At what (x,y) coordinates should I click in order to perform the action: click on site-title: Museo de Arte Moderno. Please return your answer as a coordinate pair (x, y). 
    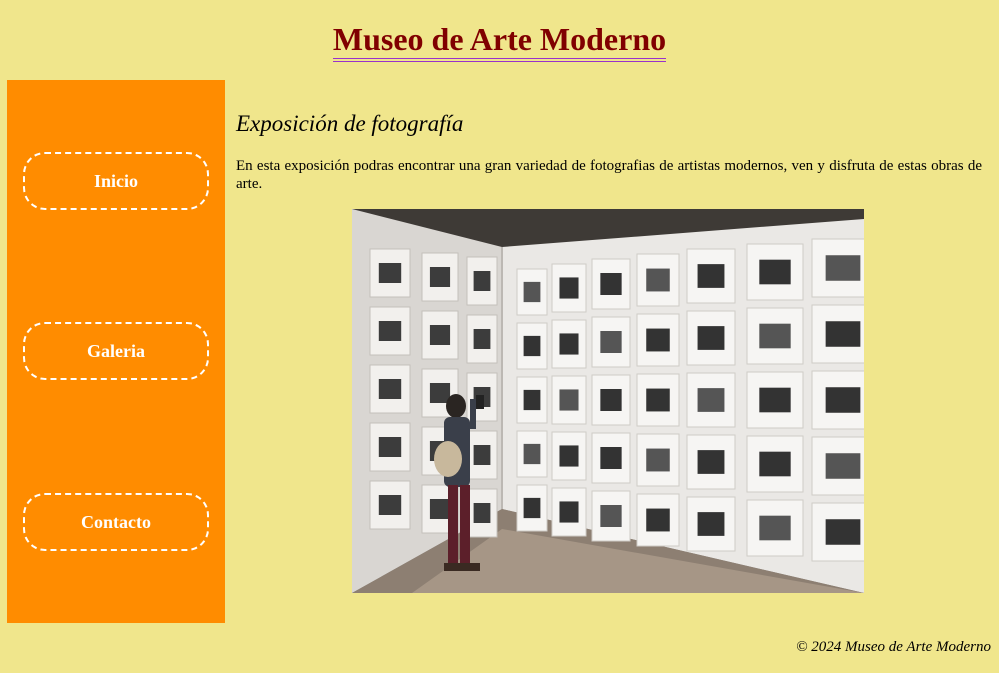
    Looking at the image, I should click on (499, 41).